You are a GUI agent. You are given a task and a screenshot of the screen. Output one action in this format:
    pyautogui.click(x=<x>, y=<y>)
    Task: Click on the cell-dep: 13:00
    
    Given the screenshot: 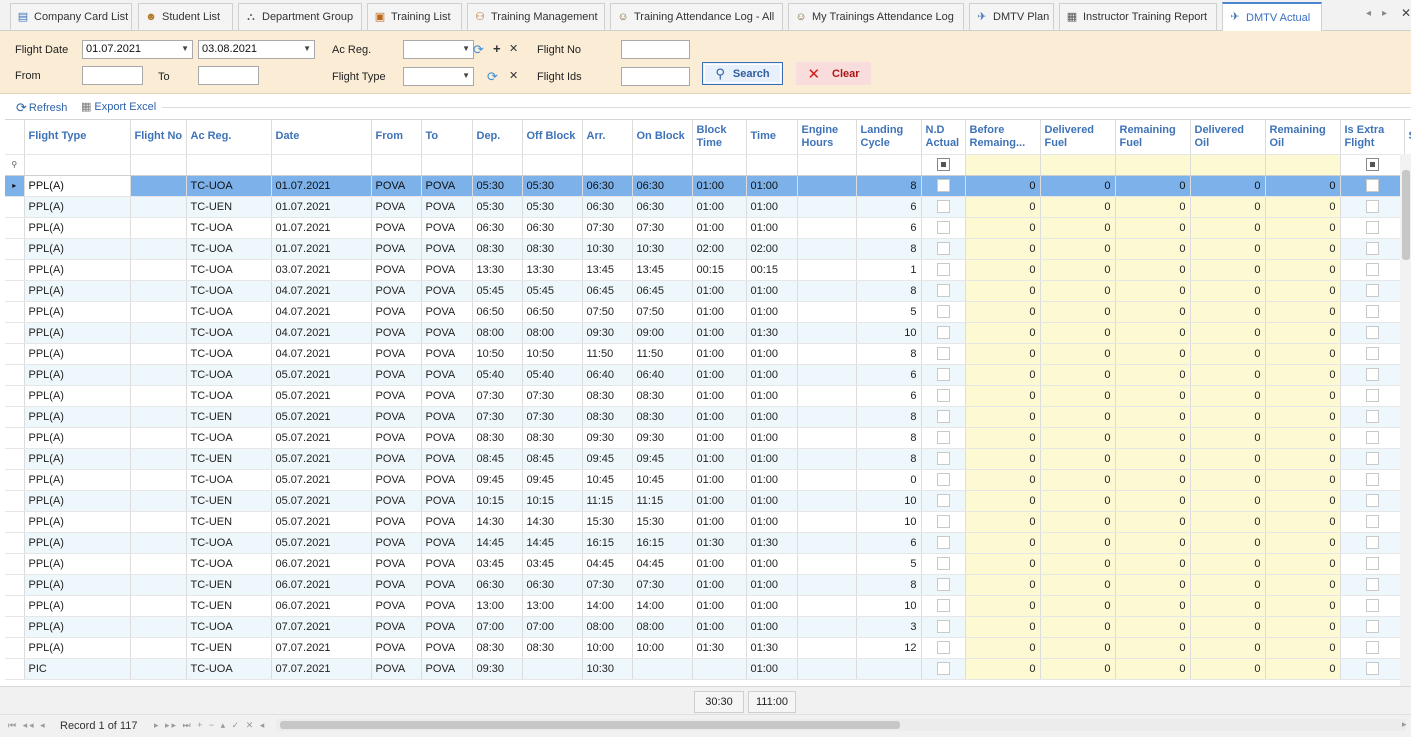 What is the action you would take?
    pyautogui.click(x=497, y=606)
    